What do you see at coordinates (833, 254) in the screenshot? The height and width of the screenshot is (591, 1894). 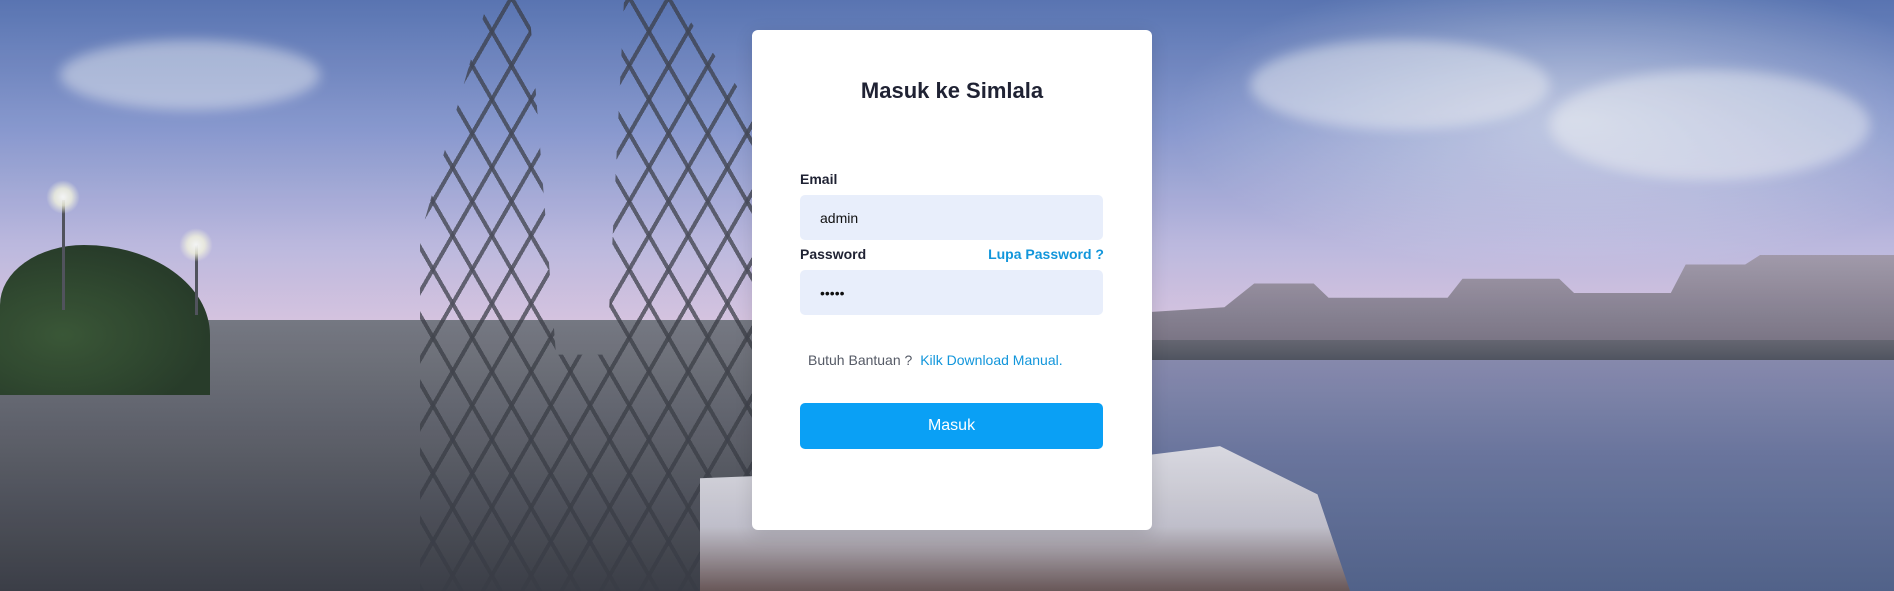 I see `password-label: Password` at bounding box center [833, 254].